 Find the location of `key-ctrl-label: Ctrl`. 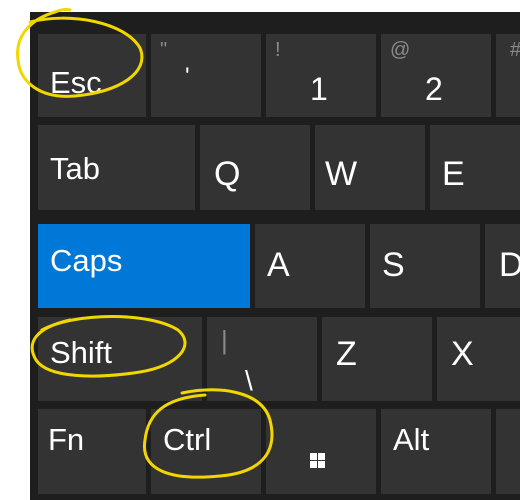

key-ctrl-label: Ctrl is located at coordinates (187, 439).